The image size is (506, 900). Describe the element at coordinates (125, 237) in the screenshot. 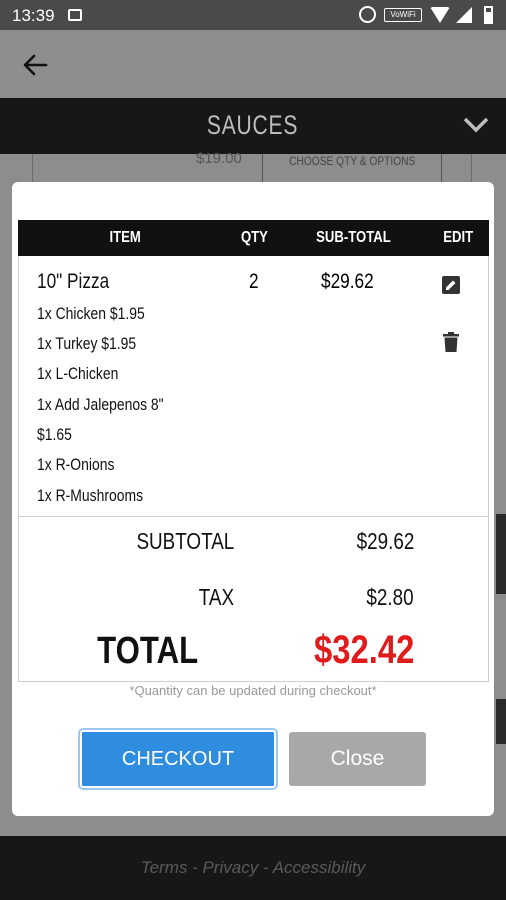

I see `column-item: ITEM` at that location.